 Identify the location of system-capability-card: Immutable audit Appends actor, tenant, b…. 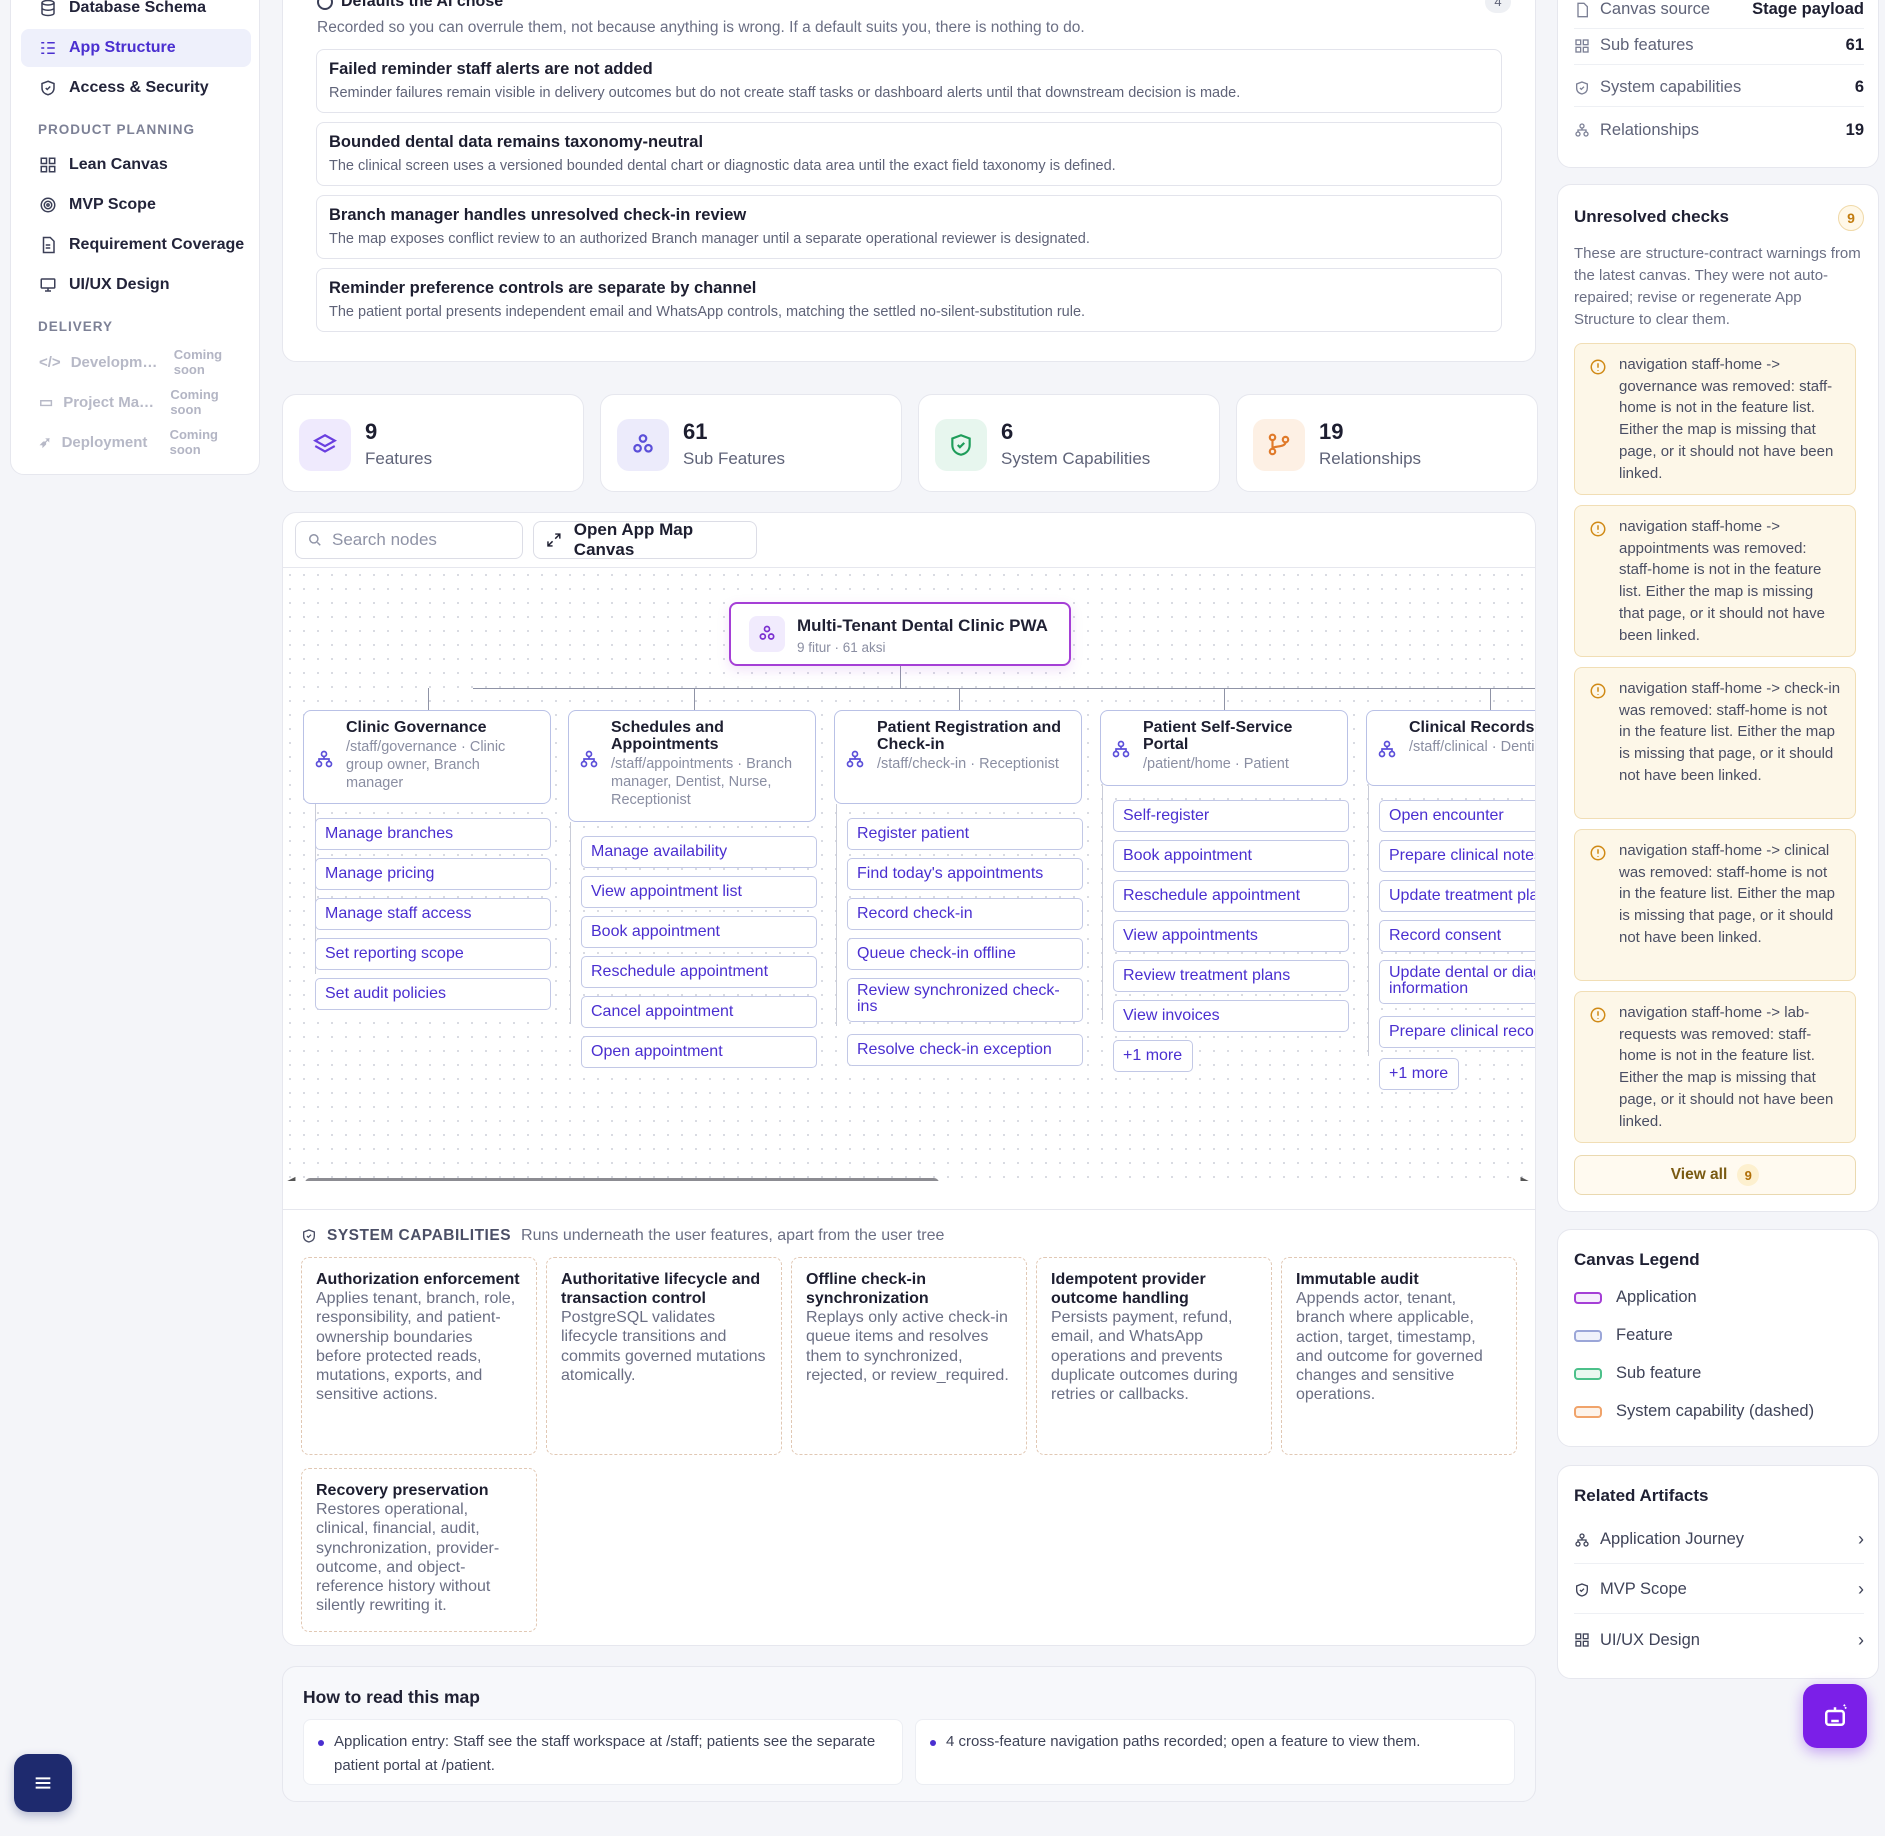
(1399, 1356).